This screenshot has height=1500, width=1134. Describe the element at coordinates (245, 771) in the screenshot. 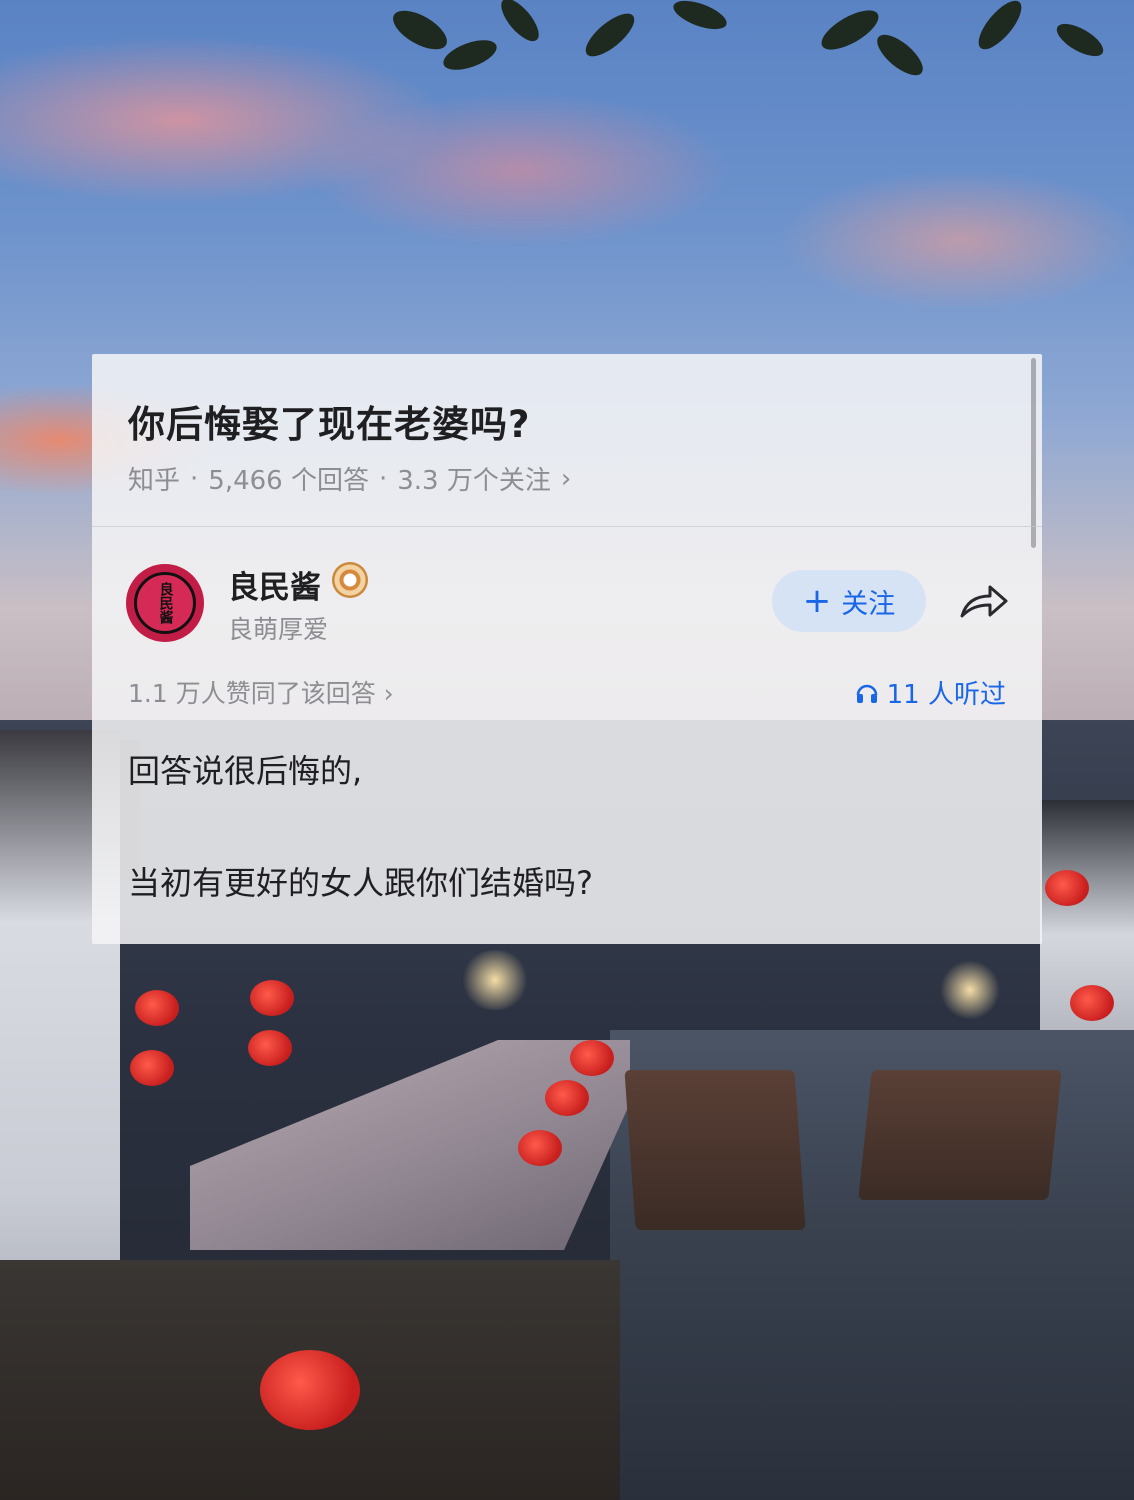

I see `answer-line: 回答说很后悔的,` at that location.